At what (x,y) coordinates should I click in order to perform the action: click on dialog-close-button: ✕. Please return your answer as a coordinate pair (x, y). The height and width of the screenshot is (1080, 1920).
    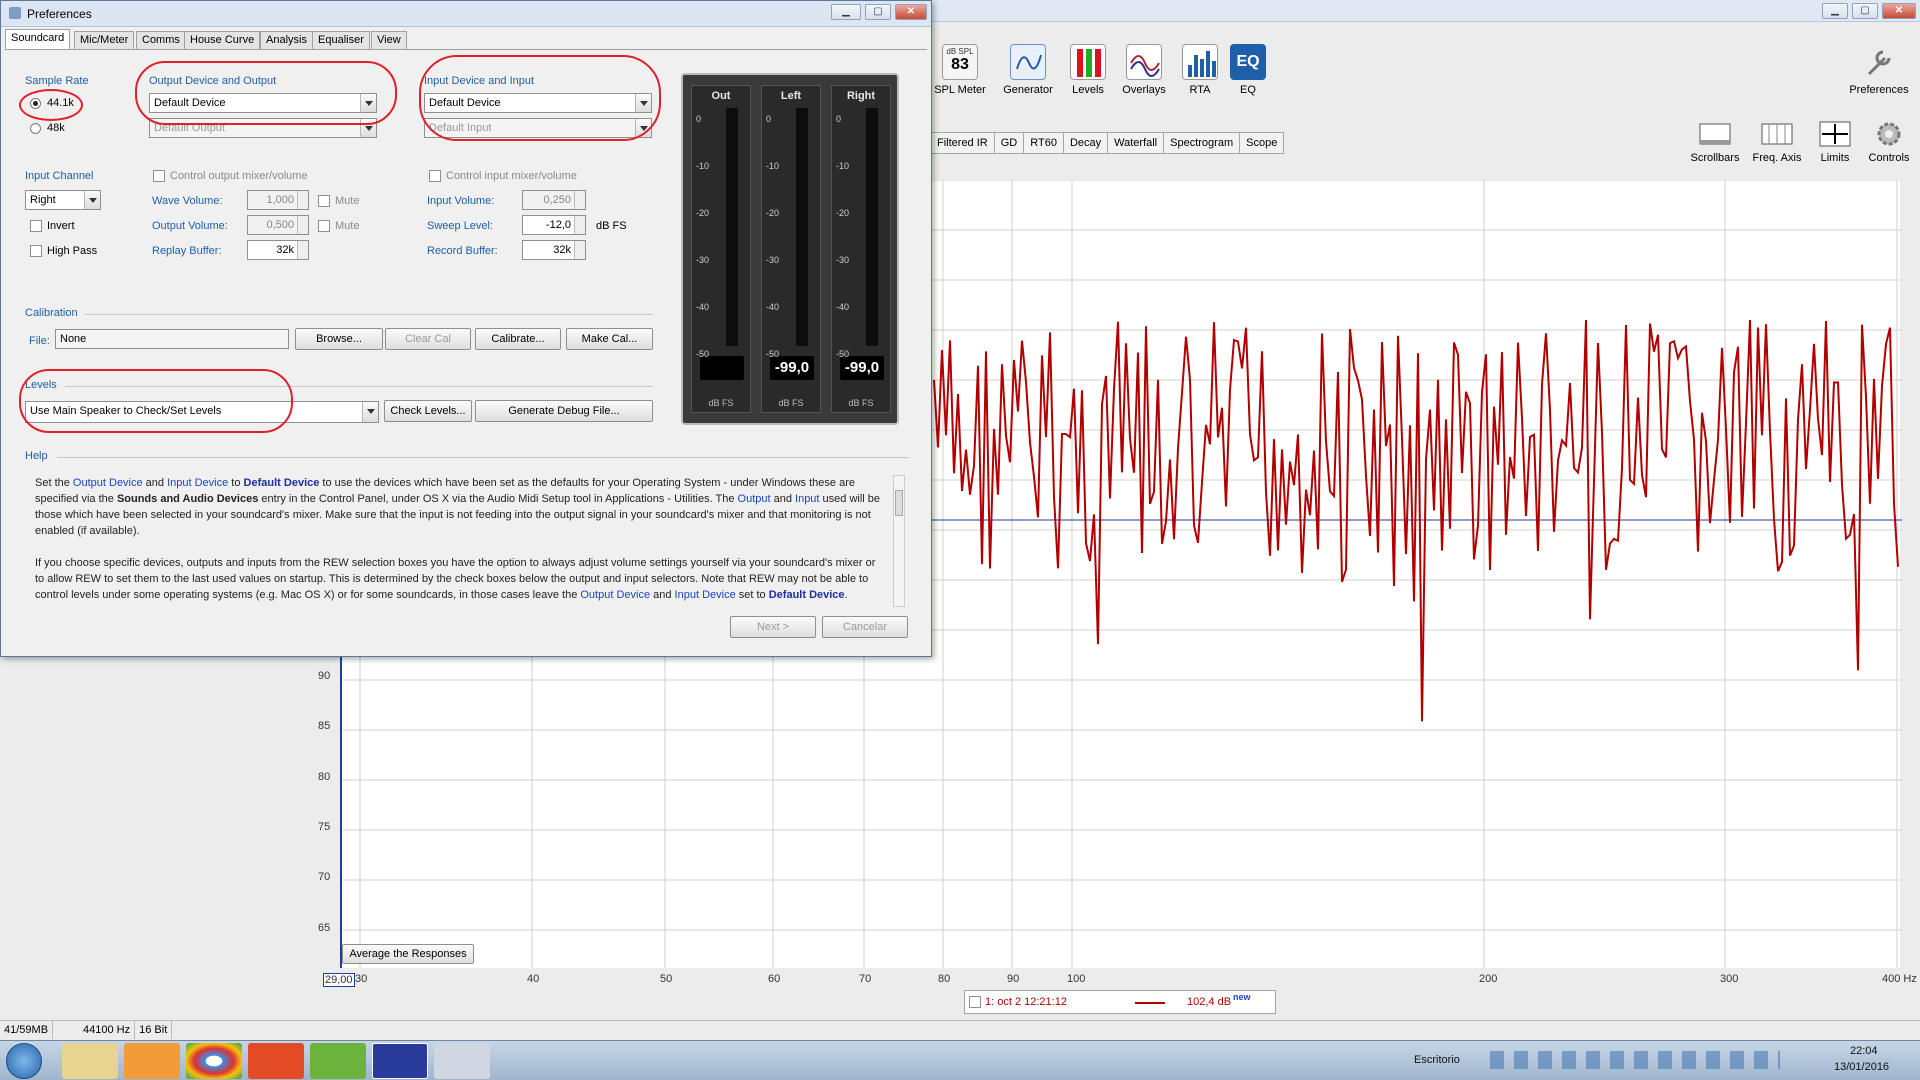
    Looking at the image, I should click on (911, 12).